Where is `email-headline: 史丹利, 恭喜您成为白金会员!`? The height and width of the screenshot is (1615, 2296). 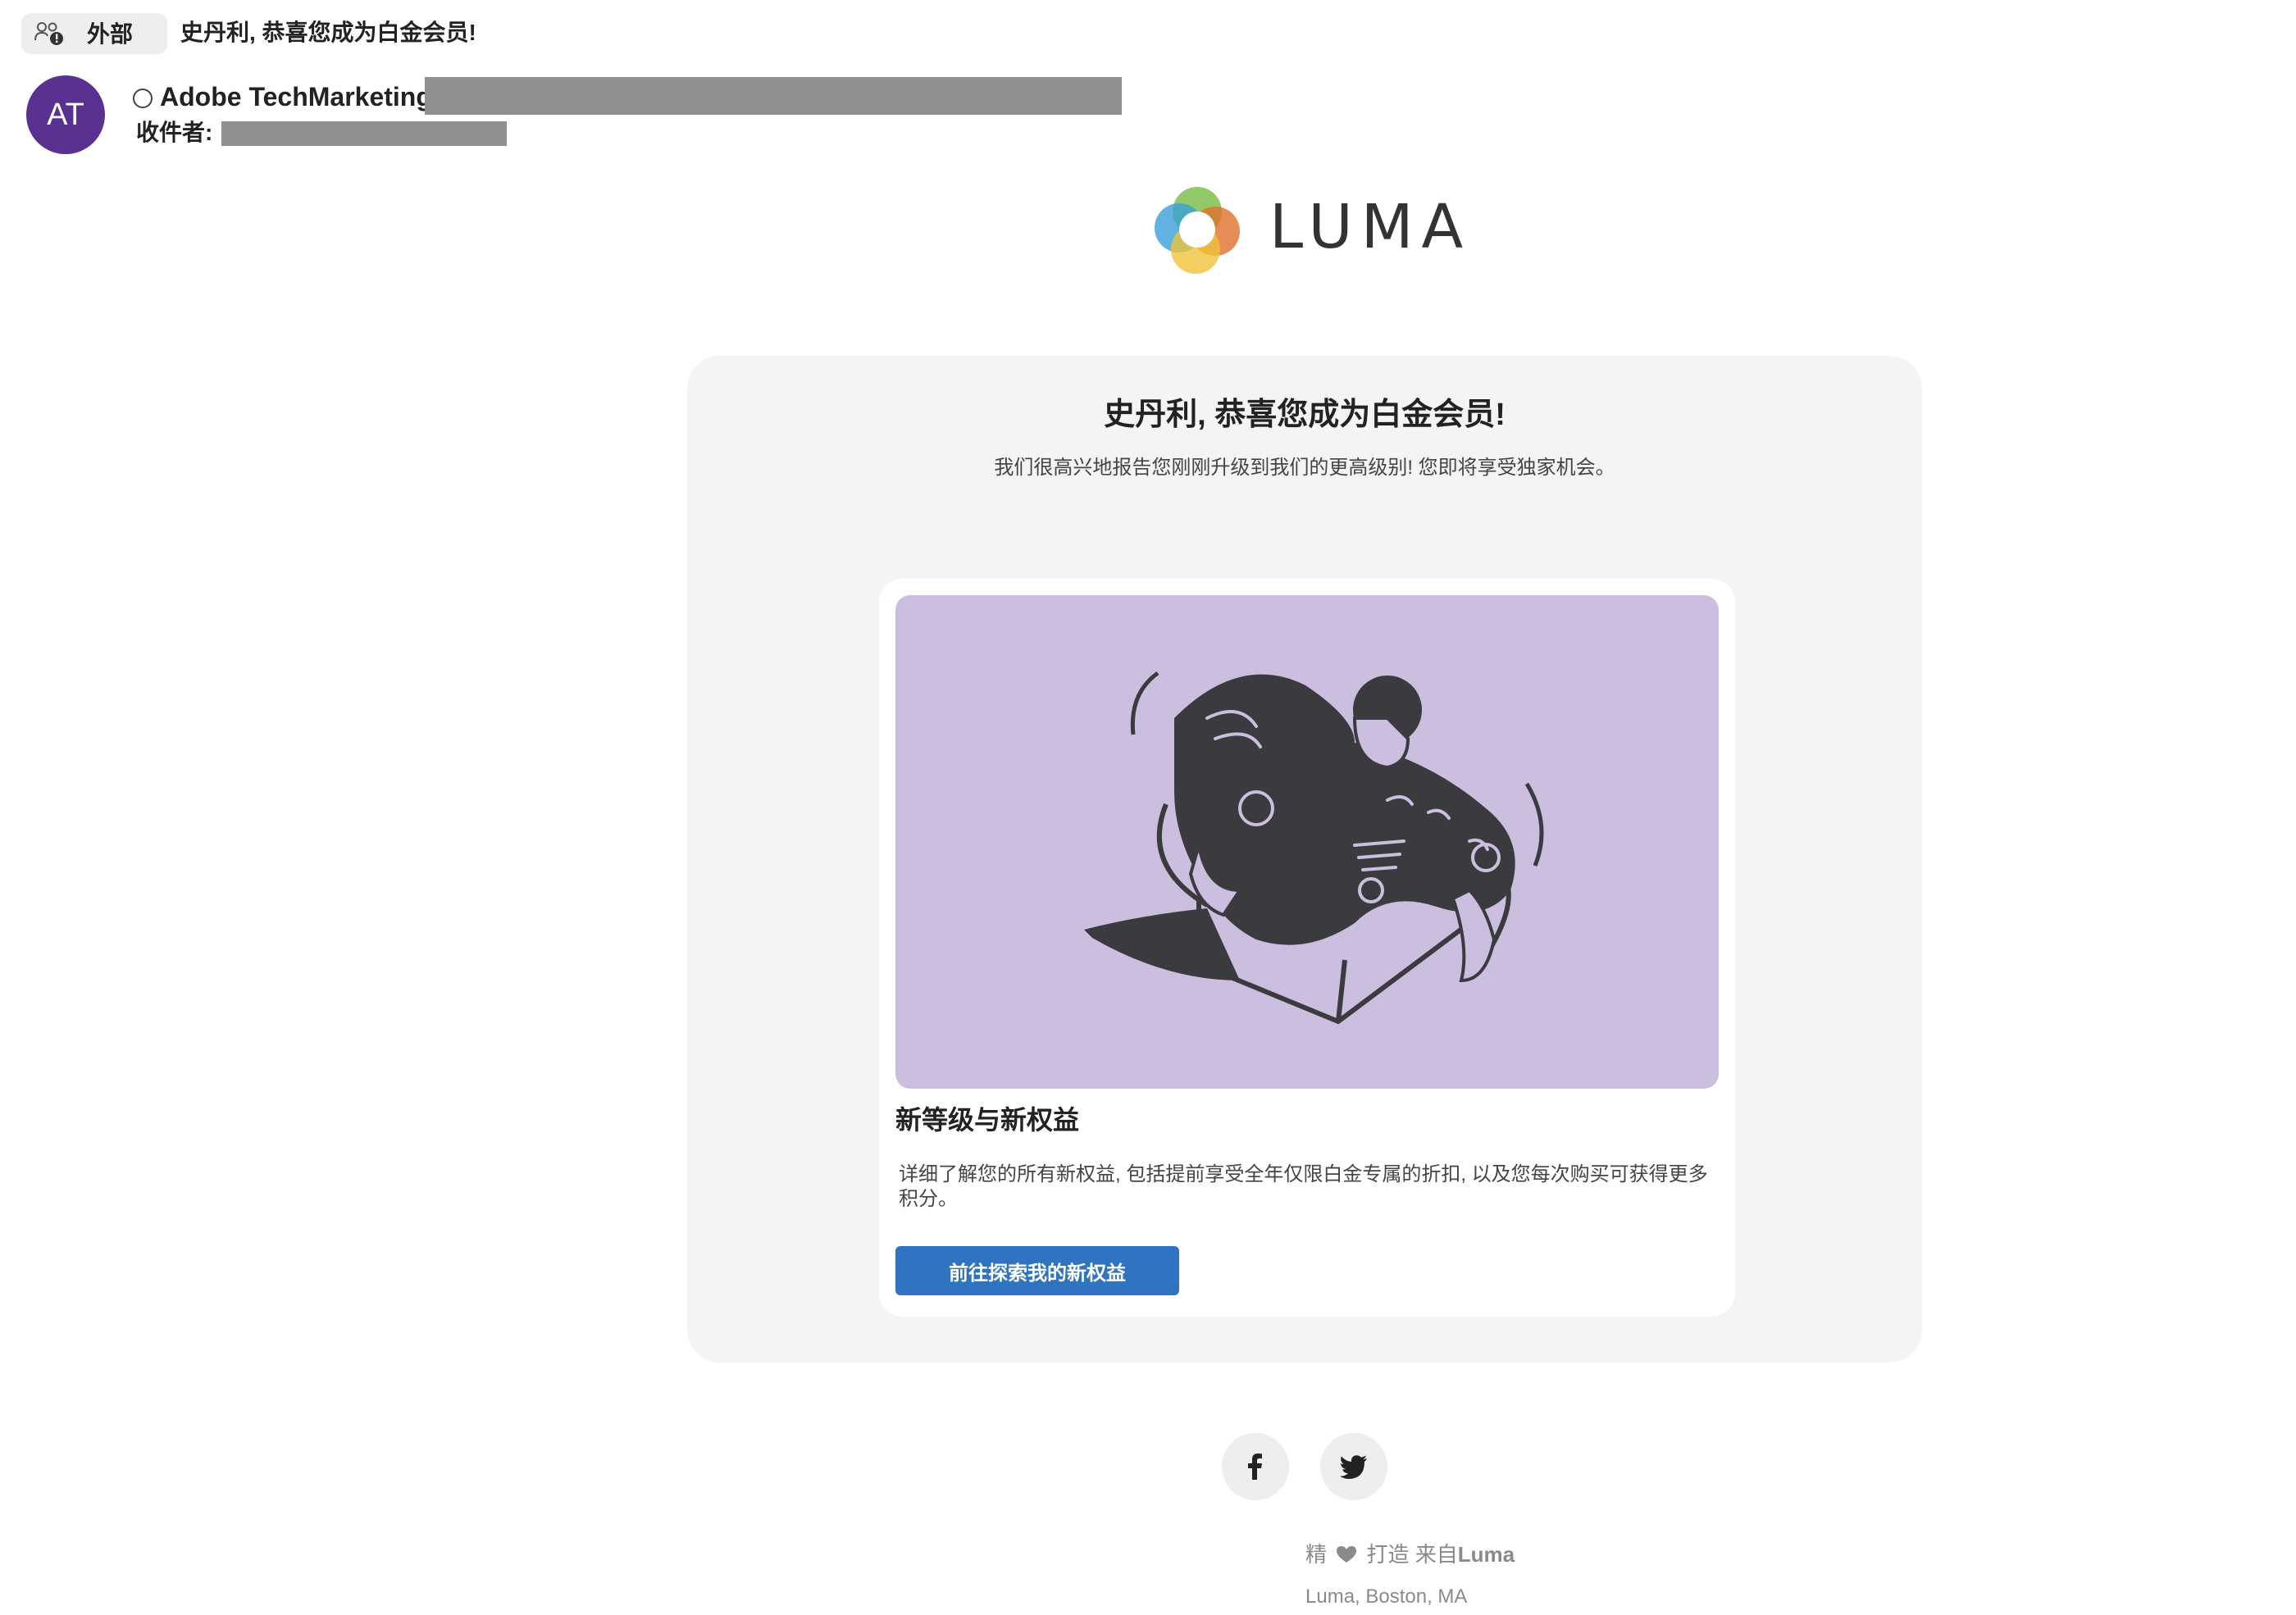
email-headline: 史丹利, 恭喜您成为白金会员! is located at coordinates (1305, 415).